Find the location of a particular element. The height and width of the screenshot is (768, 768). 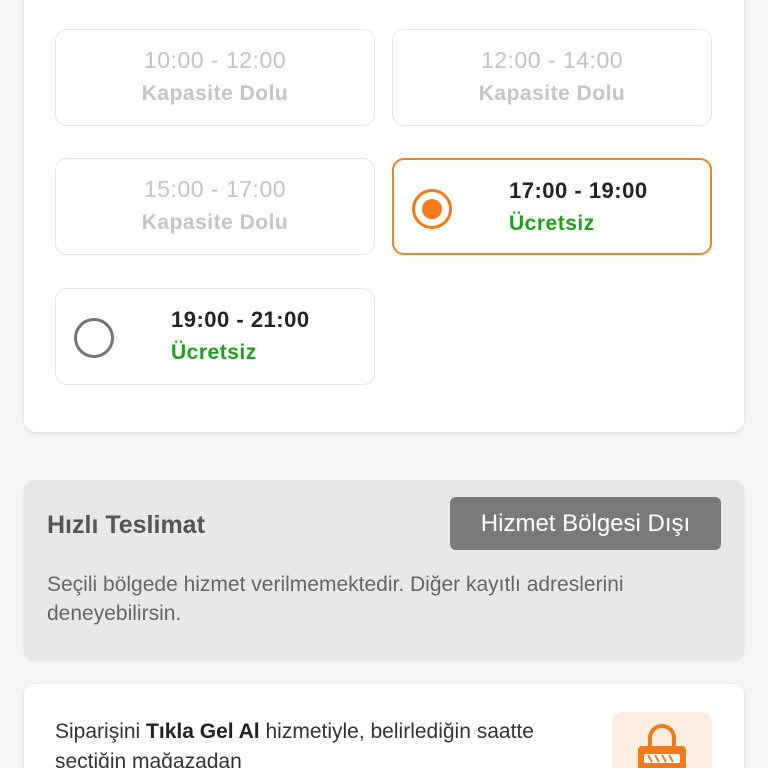

radio-unselected-icon is located at coordinates (94, 338).